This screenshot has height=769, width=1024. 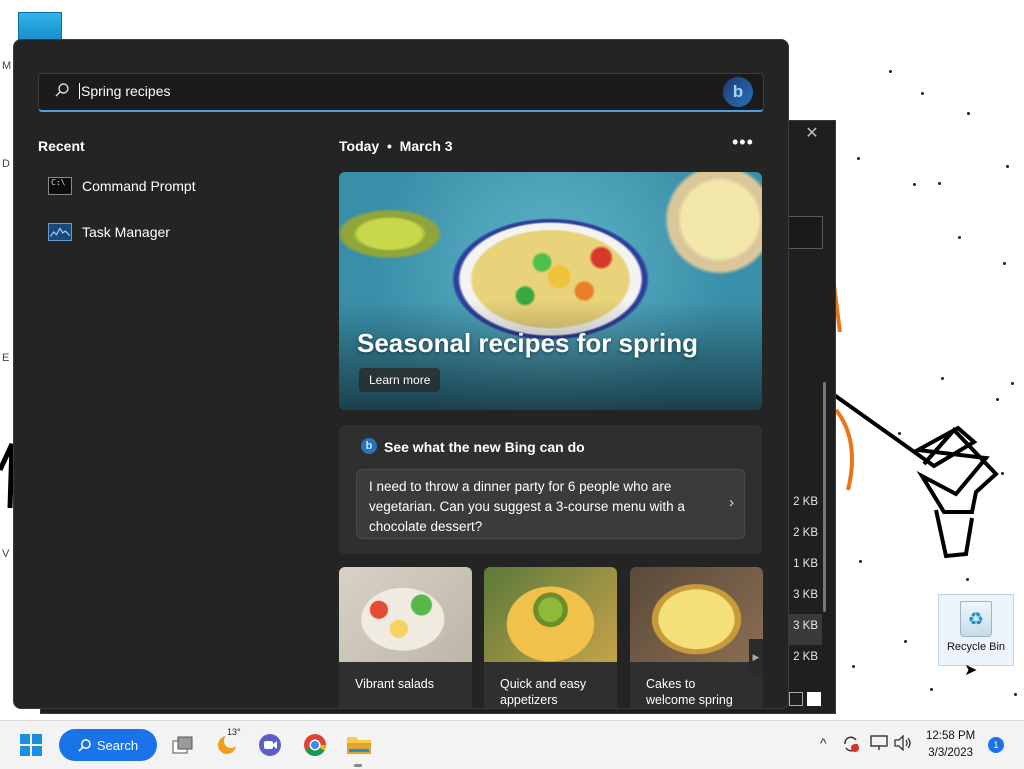 What do you see at coordinates (814, 699) in the screenshot?
I see `large-icons-view-icon` at bounding box center [814, 699].